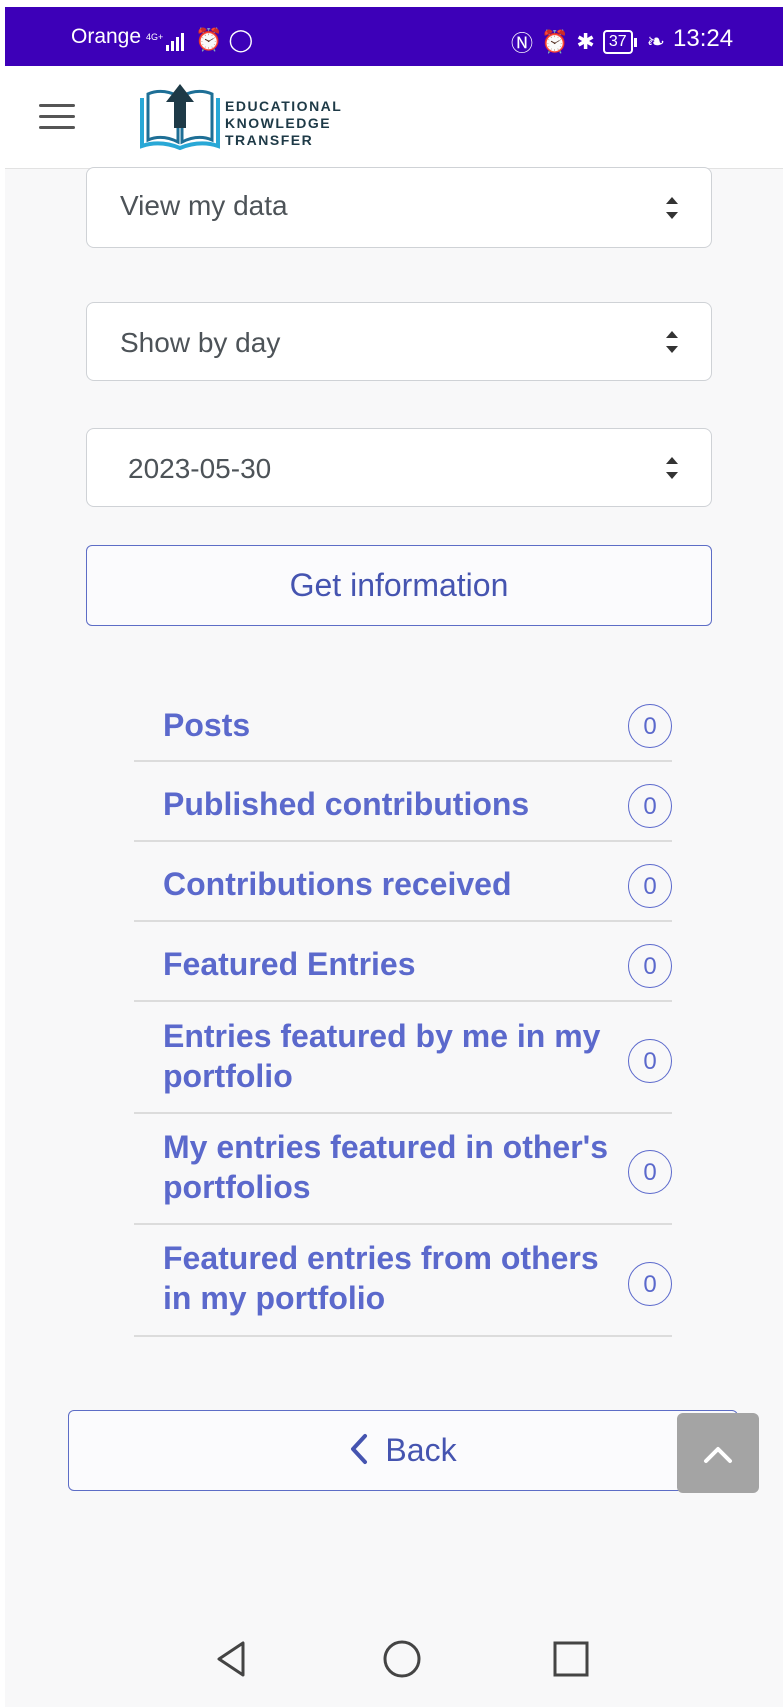 Image resolution: width=783 pixels, height=1707 pixels. What do you see at coordinates (241, 39) in the screenshot?
I see `sync-icon: ◯` at bounding box center [241, 39].